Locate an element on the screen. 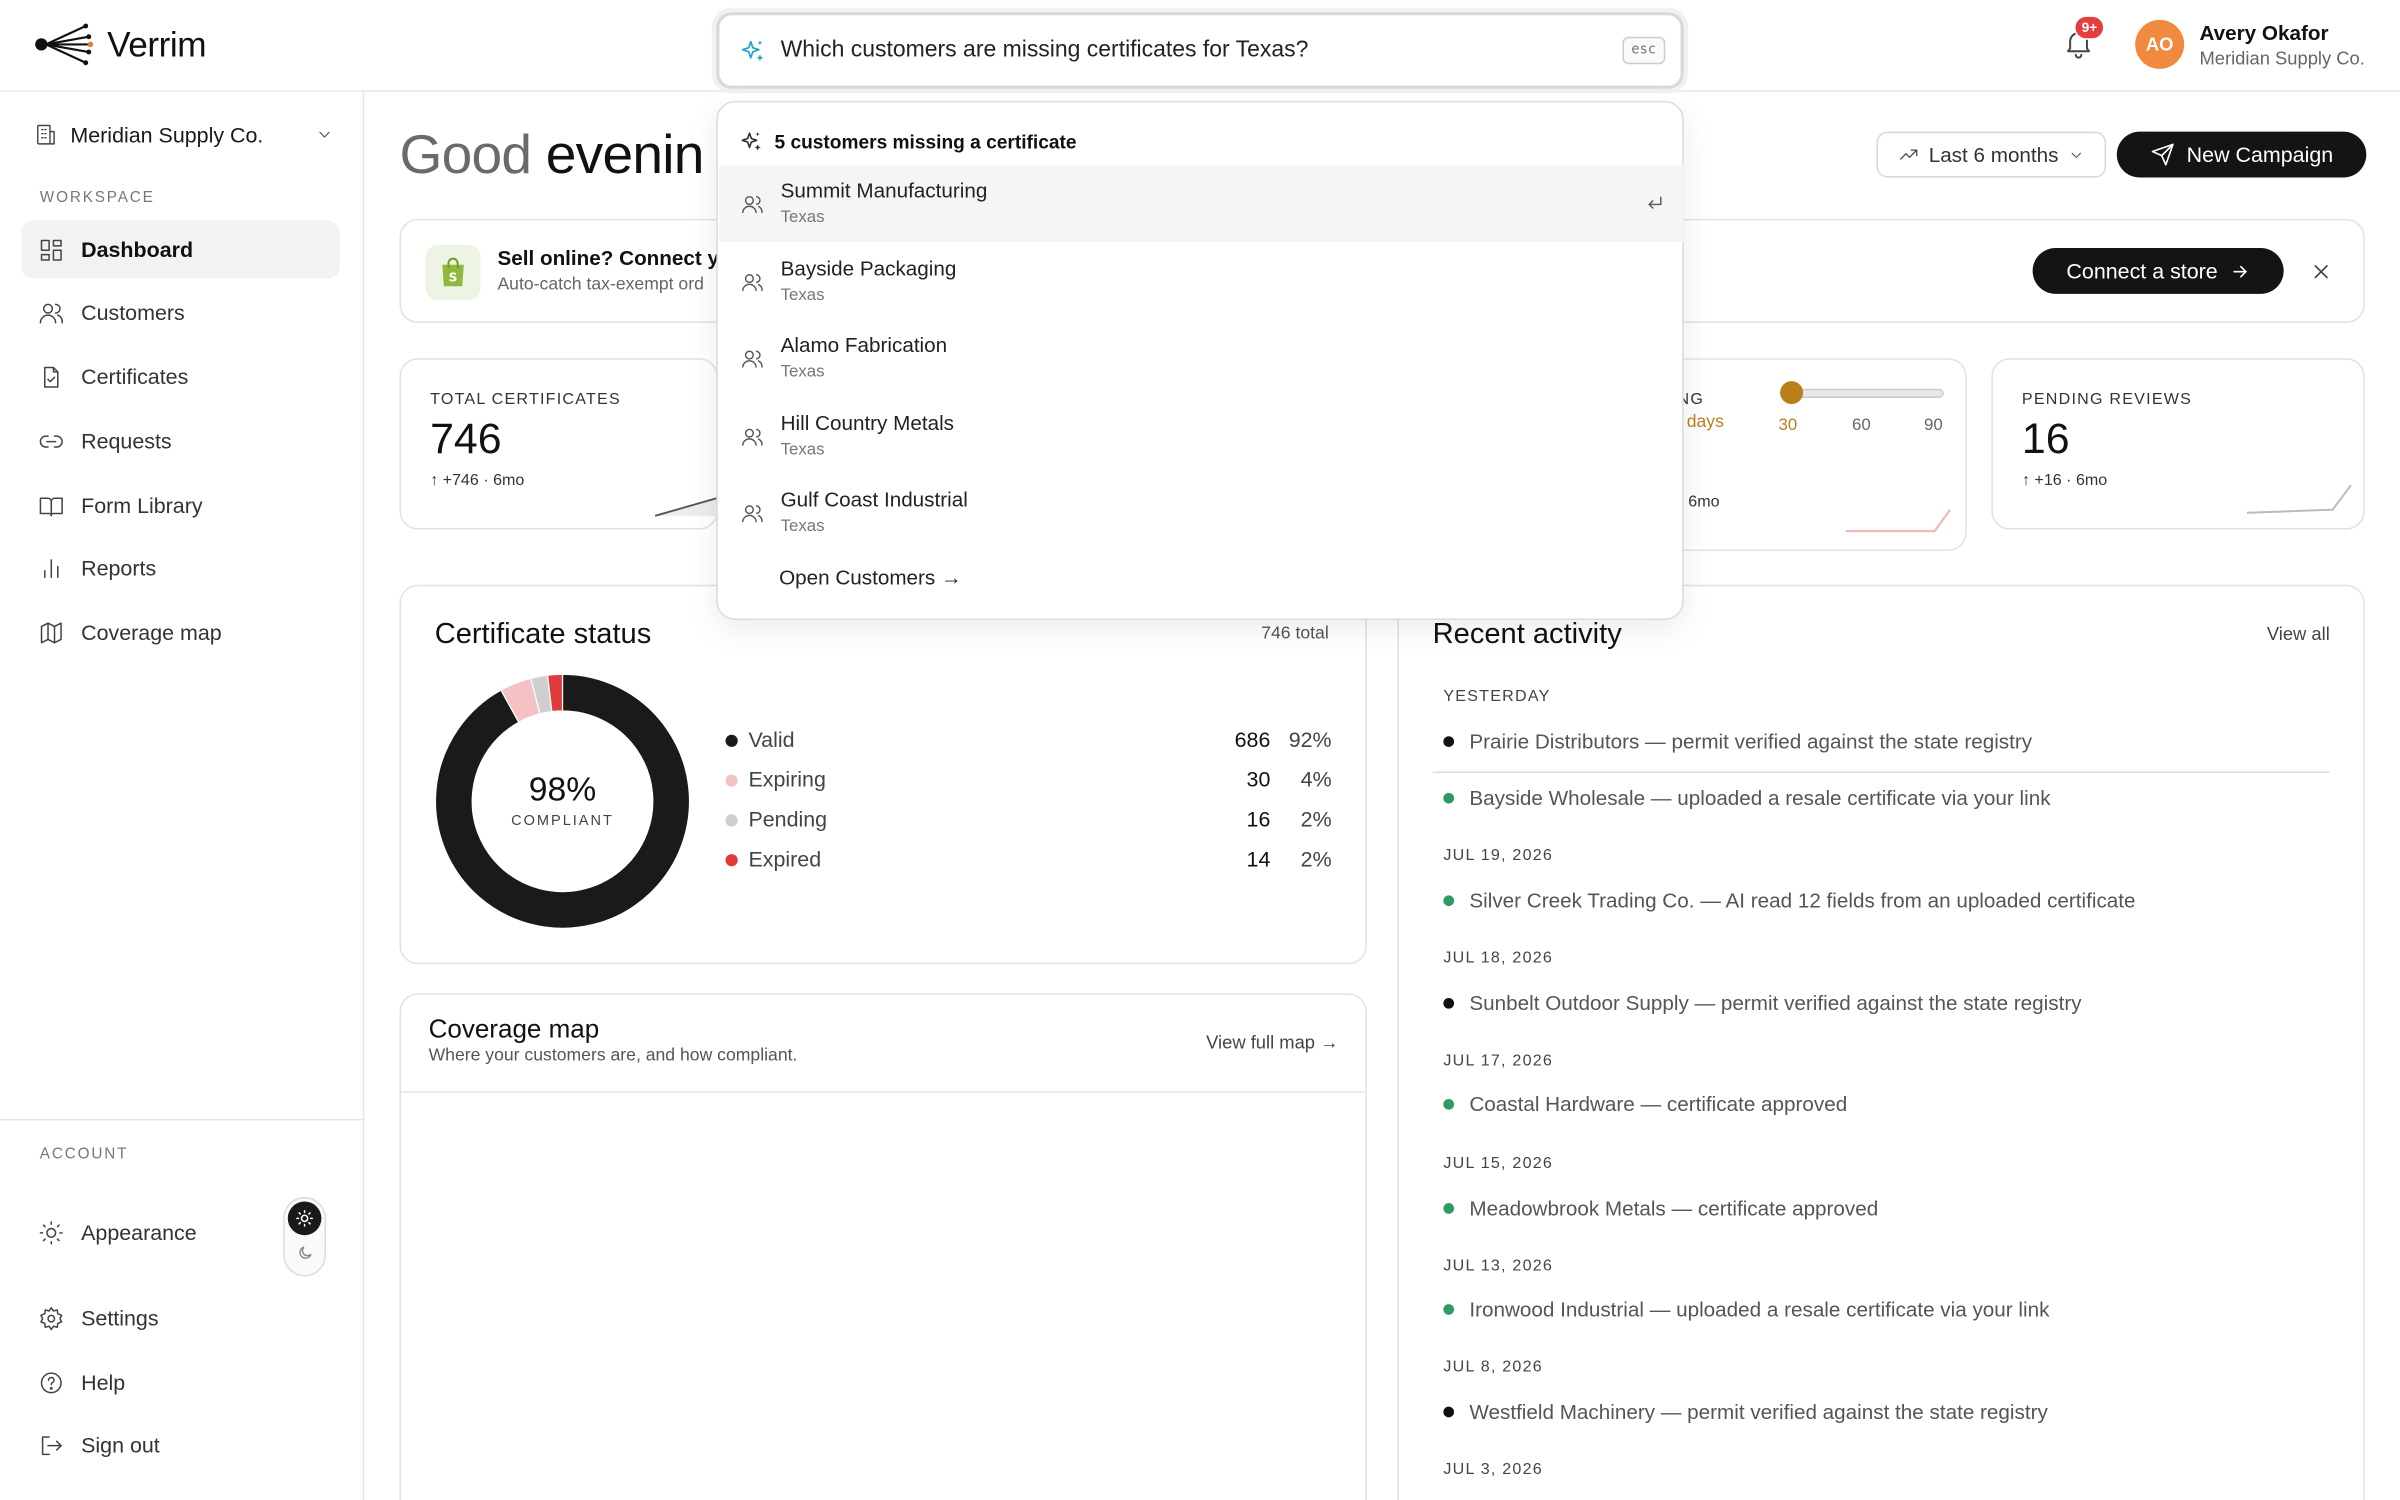 This screenshot has width=2400, height=1500. legend-pct: 2% is located at coordinates (1316, 819).